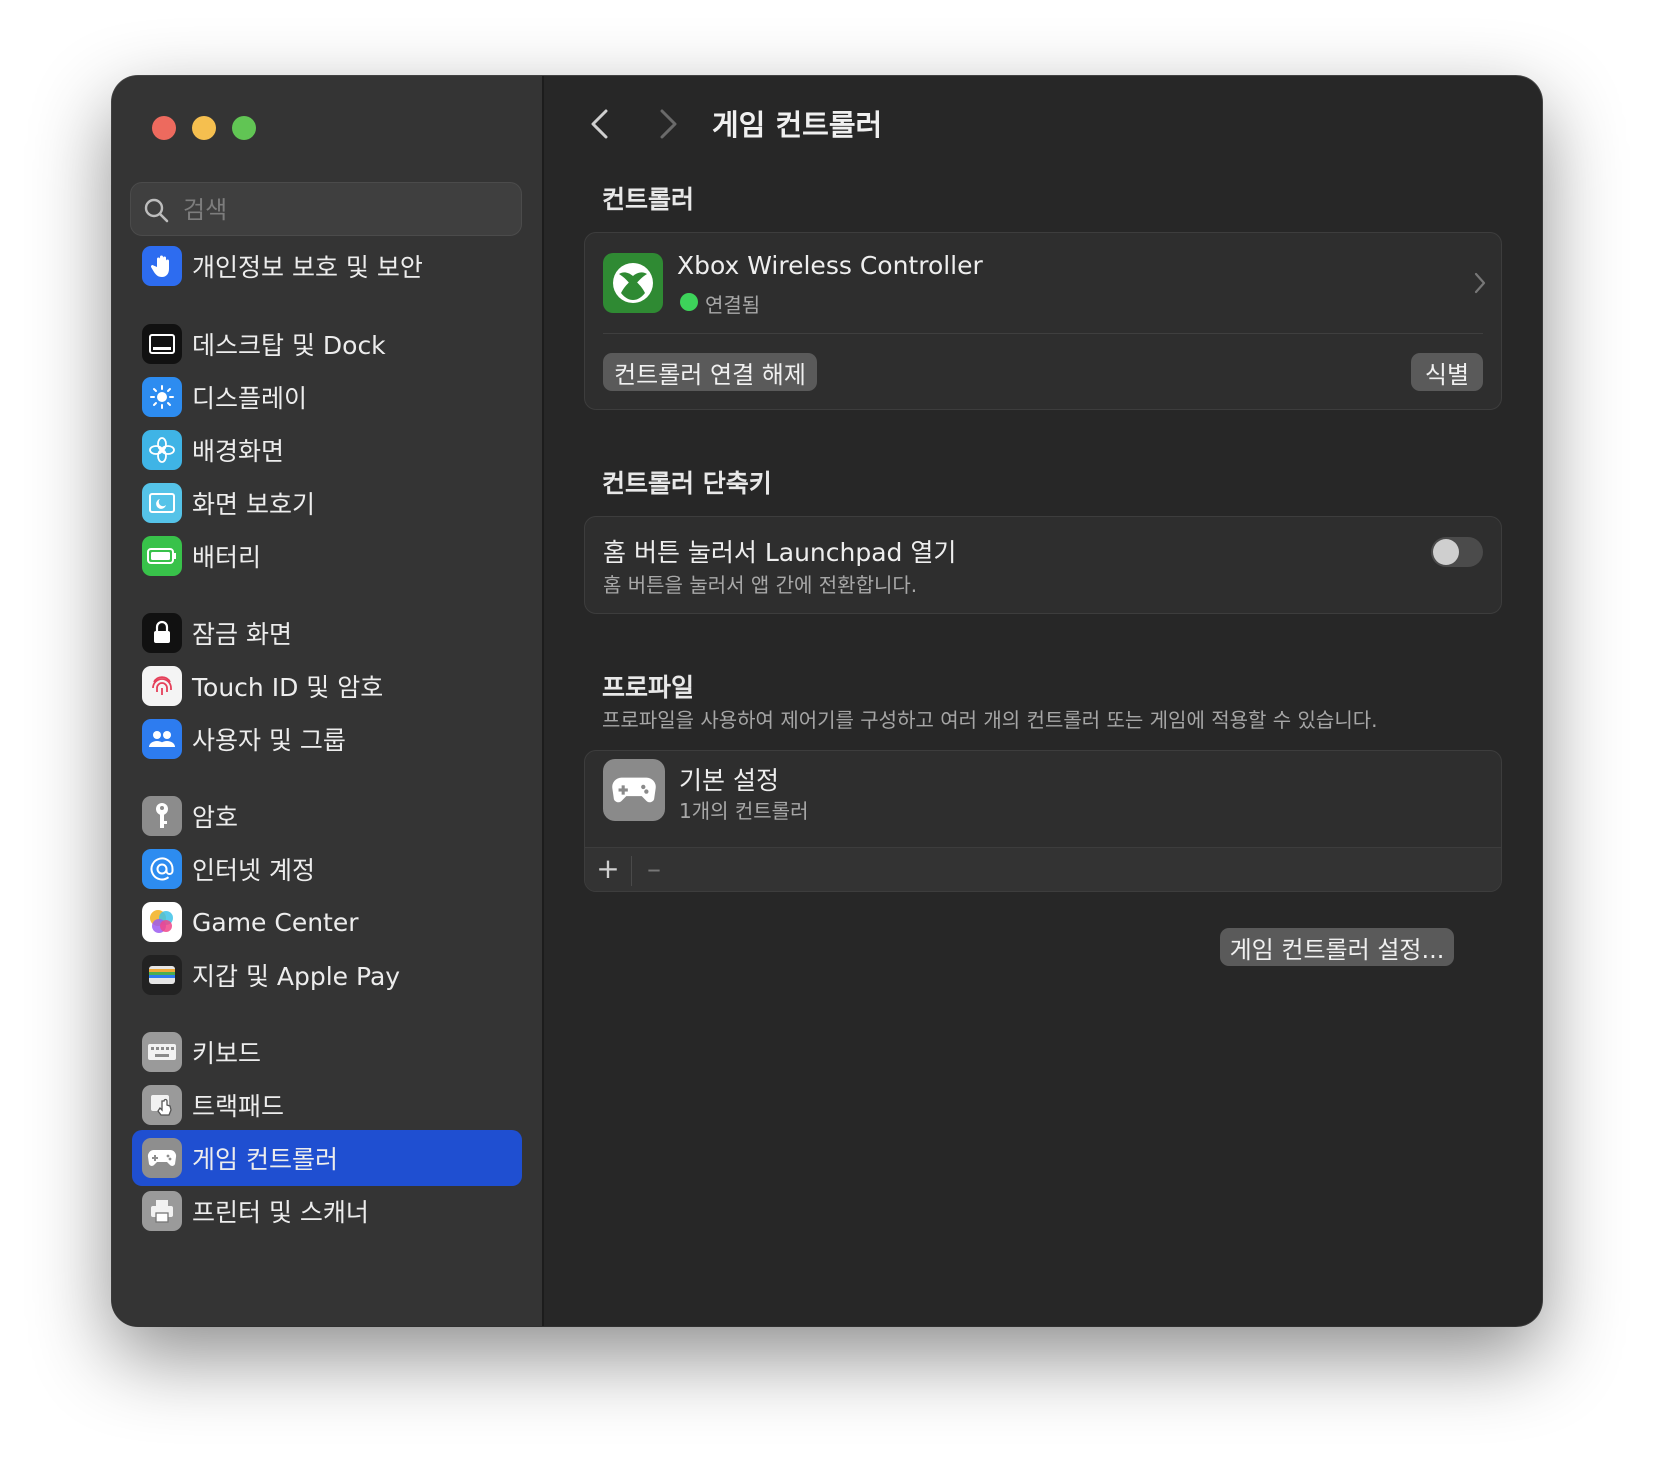 This screenshot has height=1474, width=1654. I want to click on sidebar-item-trackpad: 트랙패드, so click(327, 1105).